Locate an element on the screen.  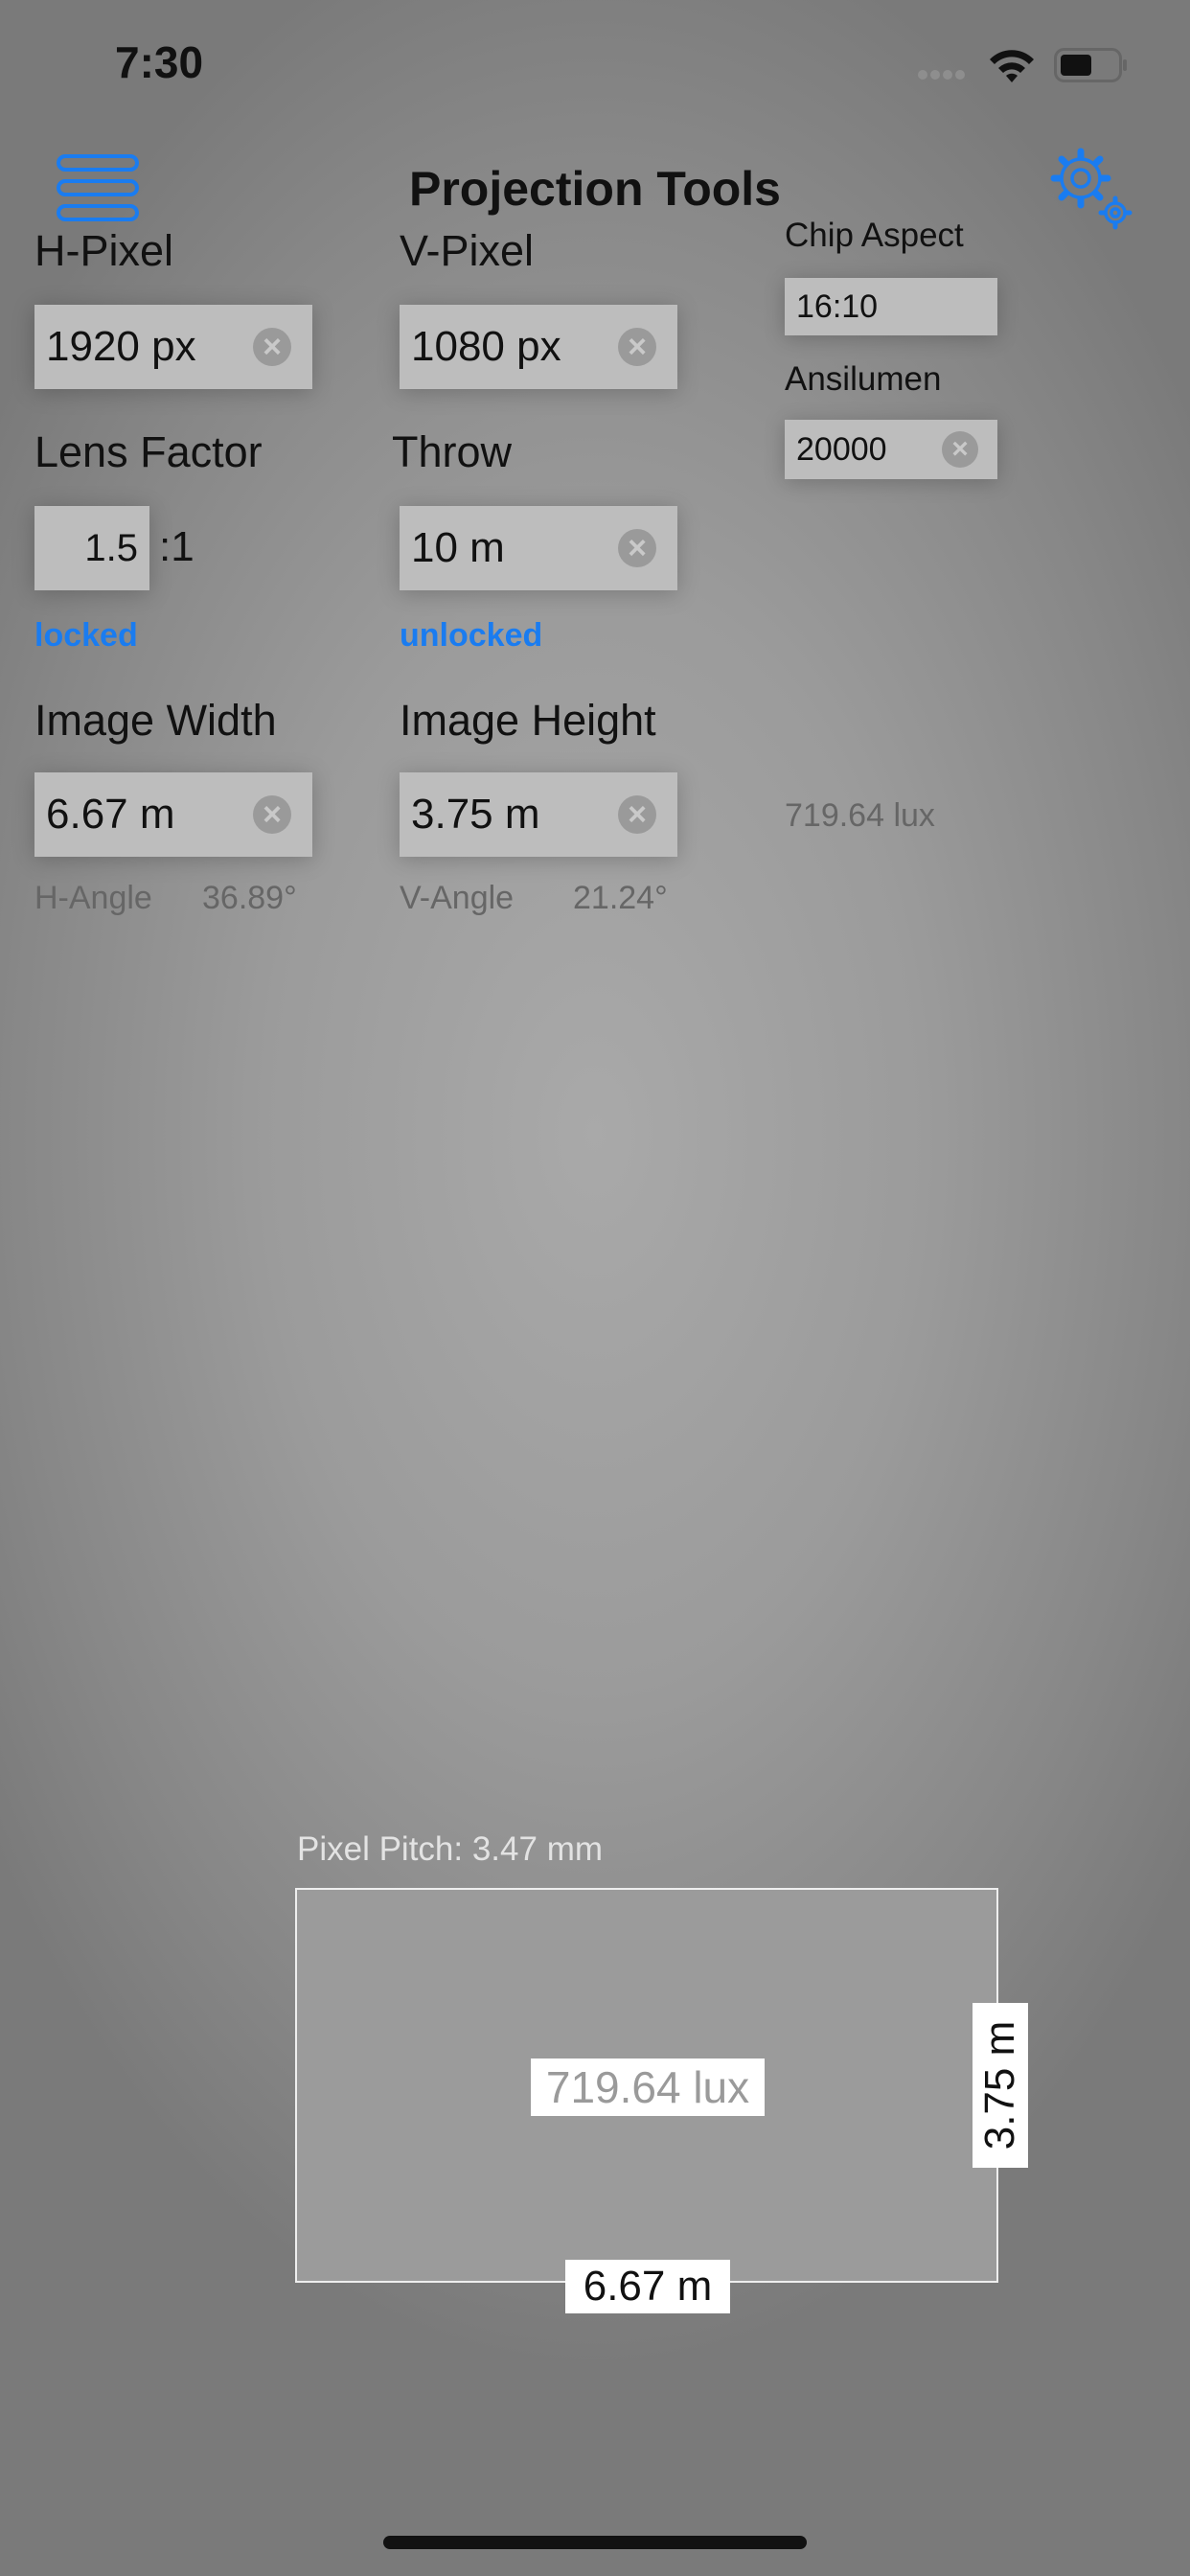
cellular-signal-icon is located at coordinates (943, 75).